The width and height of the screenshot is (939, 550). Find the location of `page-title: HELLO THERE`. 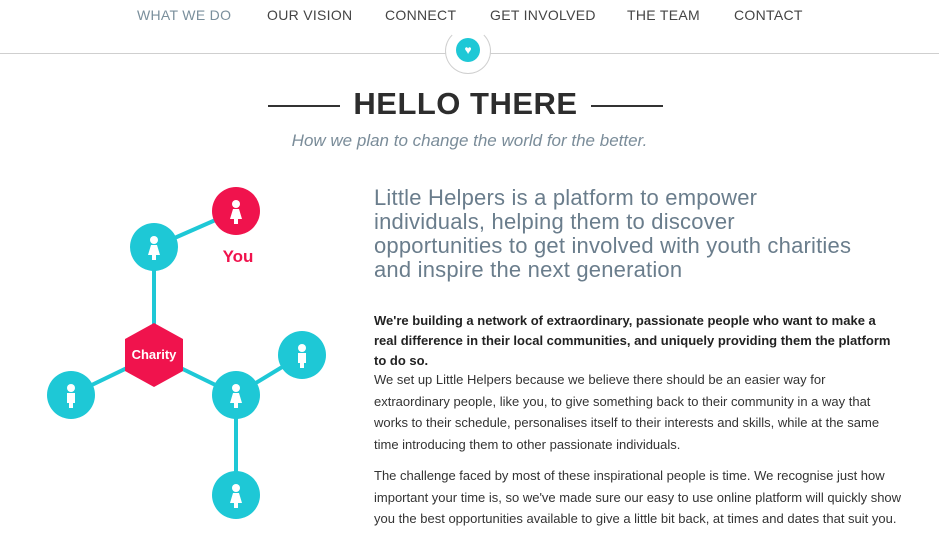

page-title: HELLO THERE is located at coordinates (465, 103).